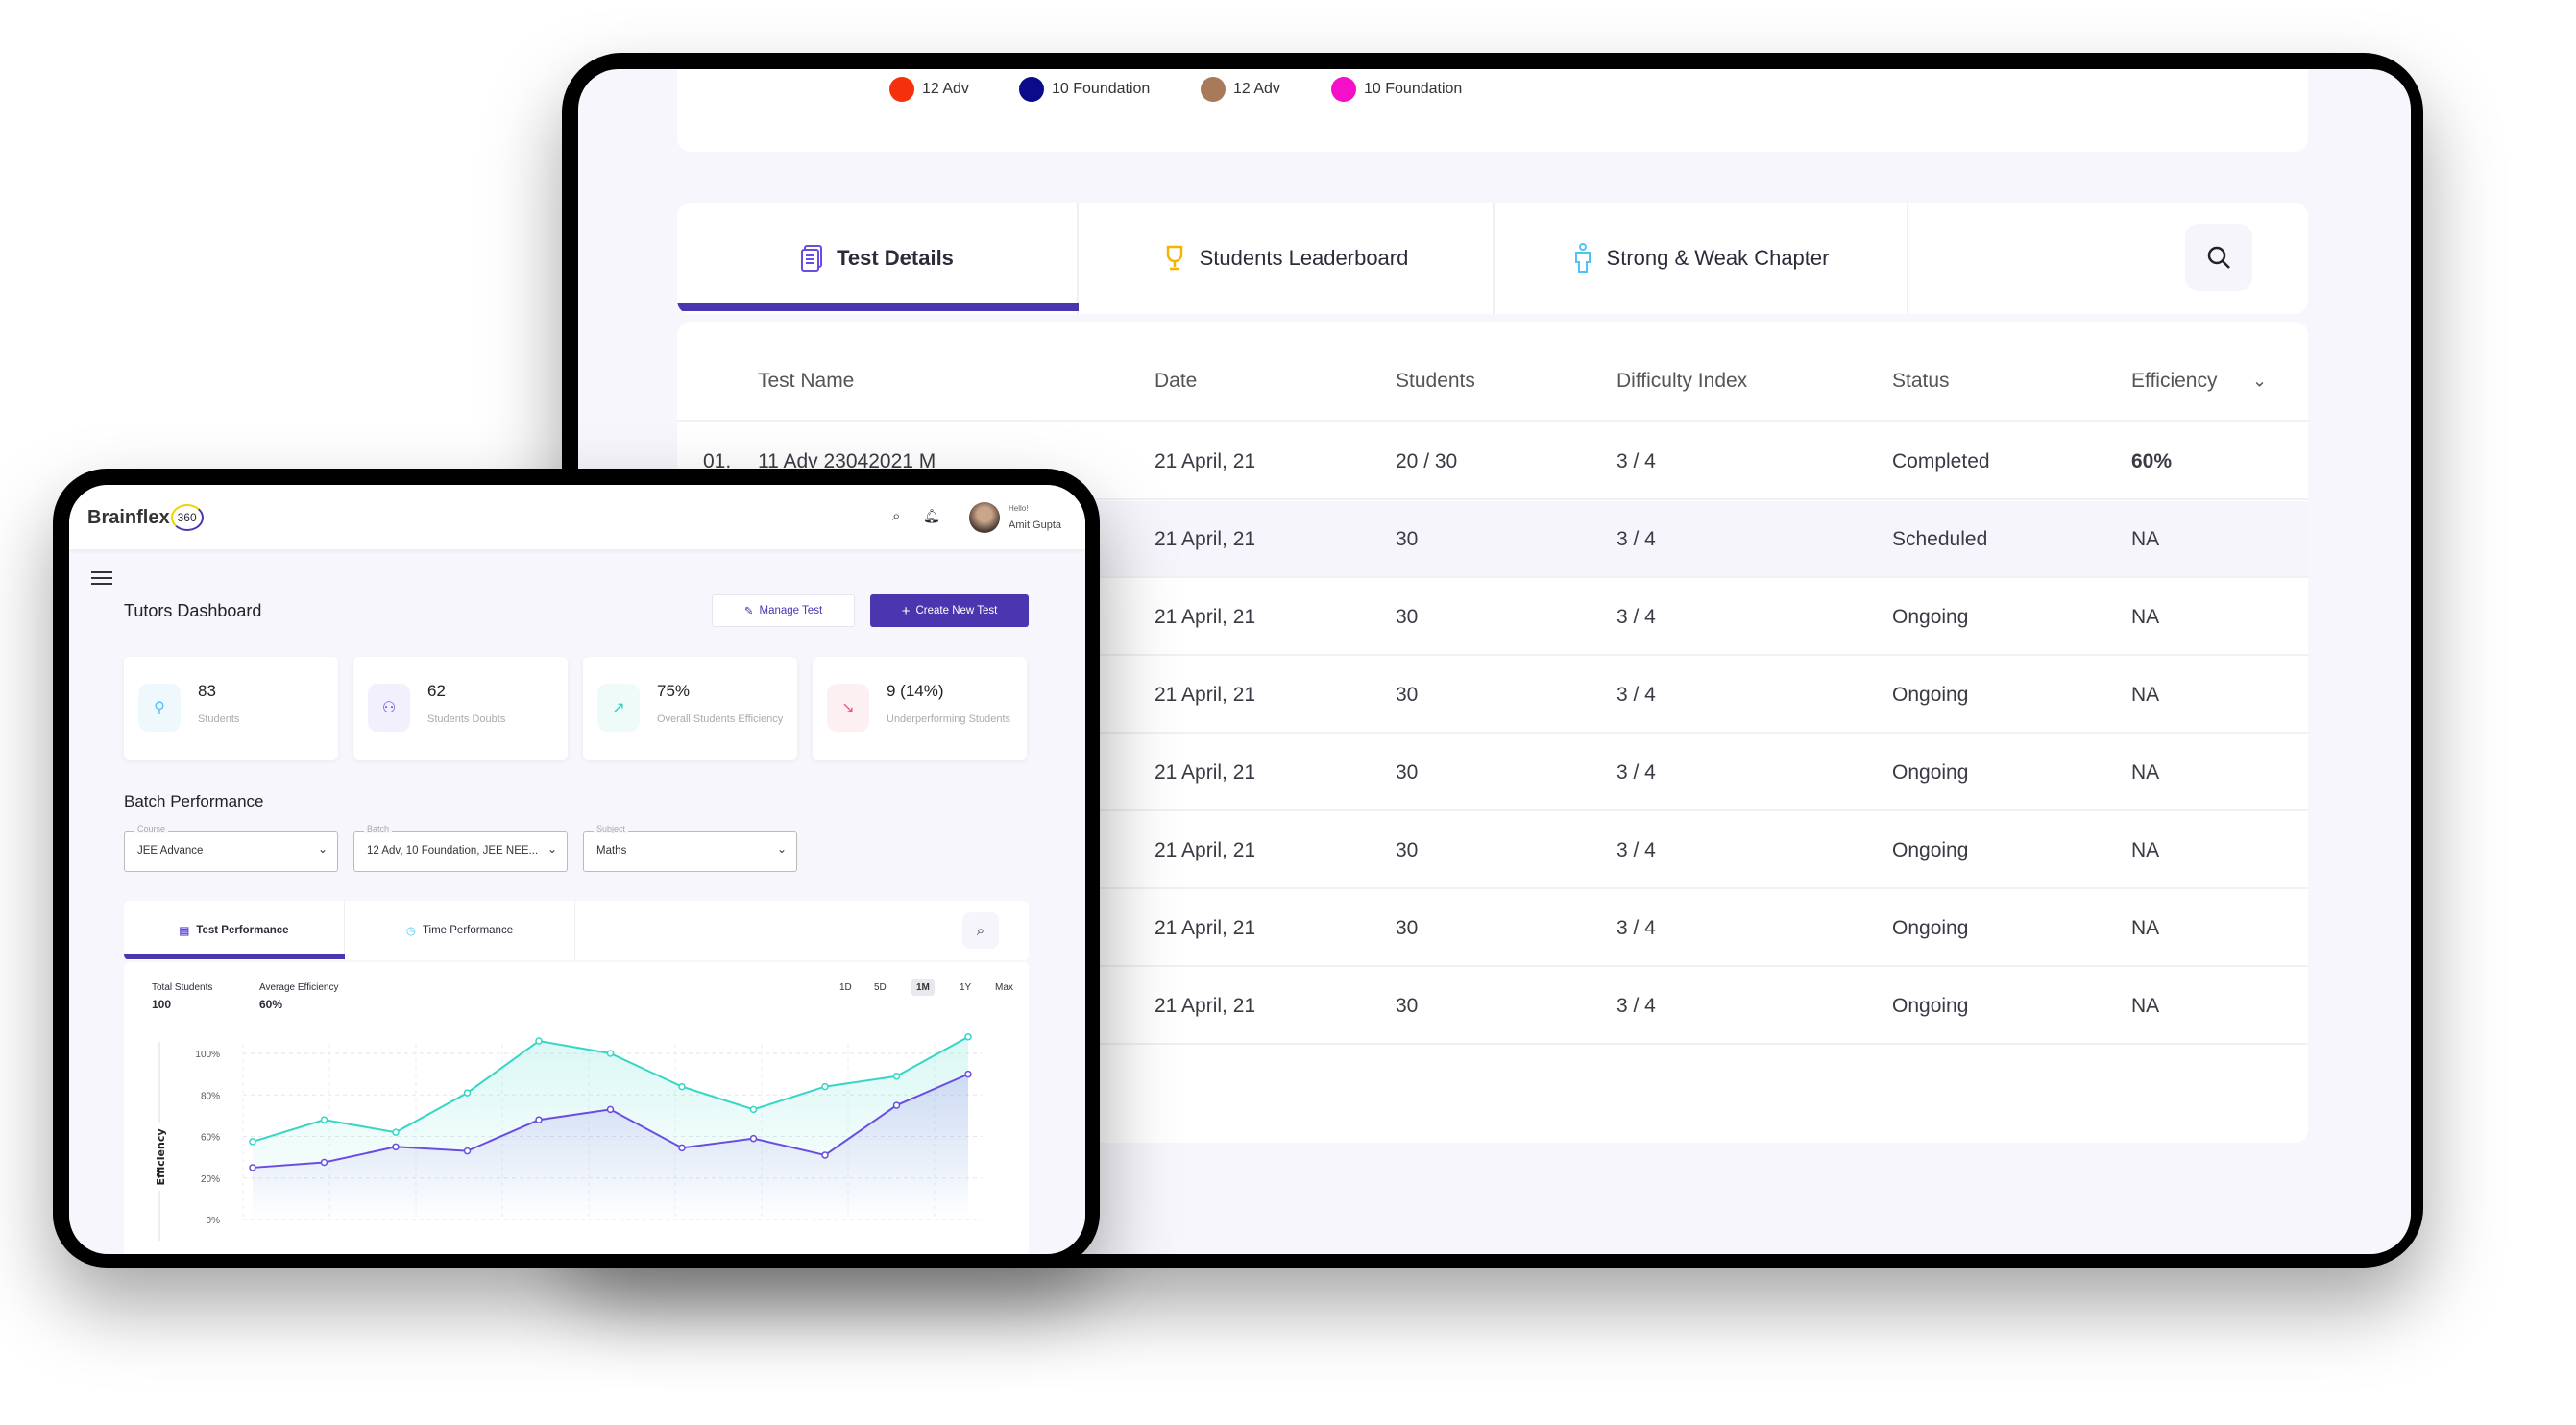  What do you see at coordinates (128, 517) in the screenshot?
I see `logo-text: Brainflex` at bounding box center [128, 517].